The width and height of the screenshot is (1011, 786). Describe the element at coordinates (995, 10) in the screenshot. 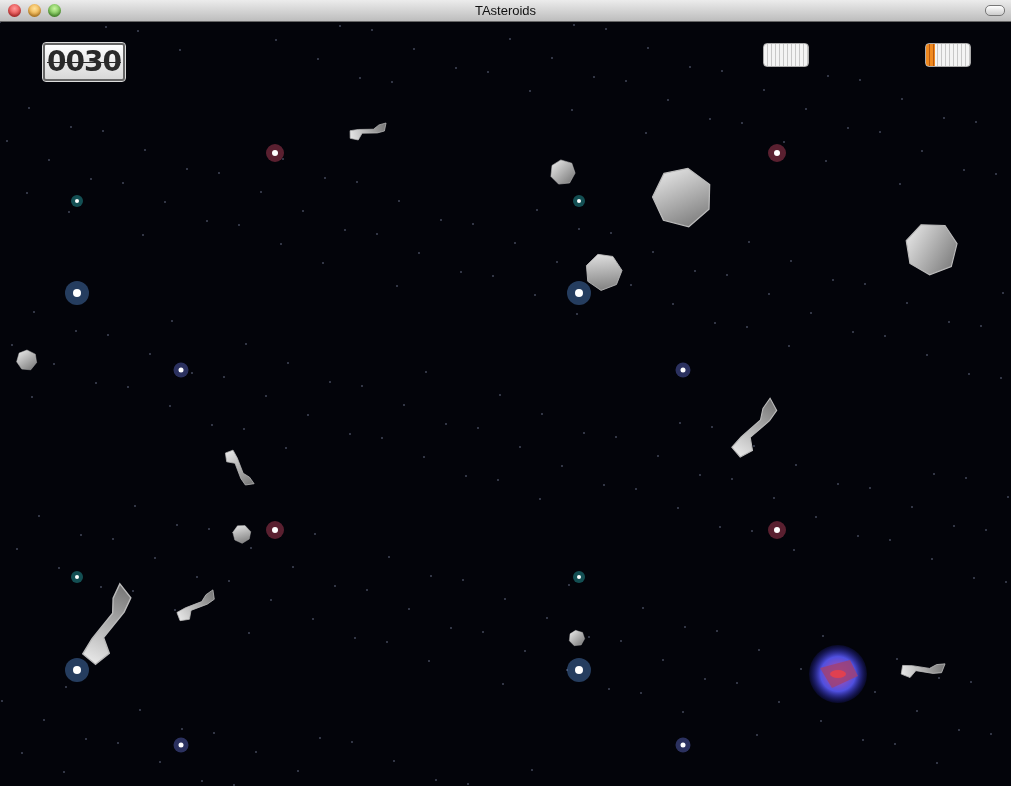

I see `toolbar-toggle-button` at that location.